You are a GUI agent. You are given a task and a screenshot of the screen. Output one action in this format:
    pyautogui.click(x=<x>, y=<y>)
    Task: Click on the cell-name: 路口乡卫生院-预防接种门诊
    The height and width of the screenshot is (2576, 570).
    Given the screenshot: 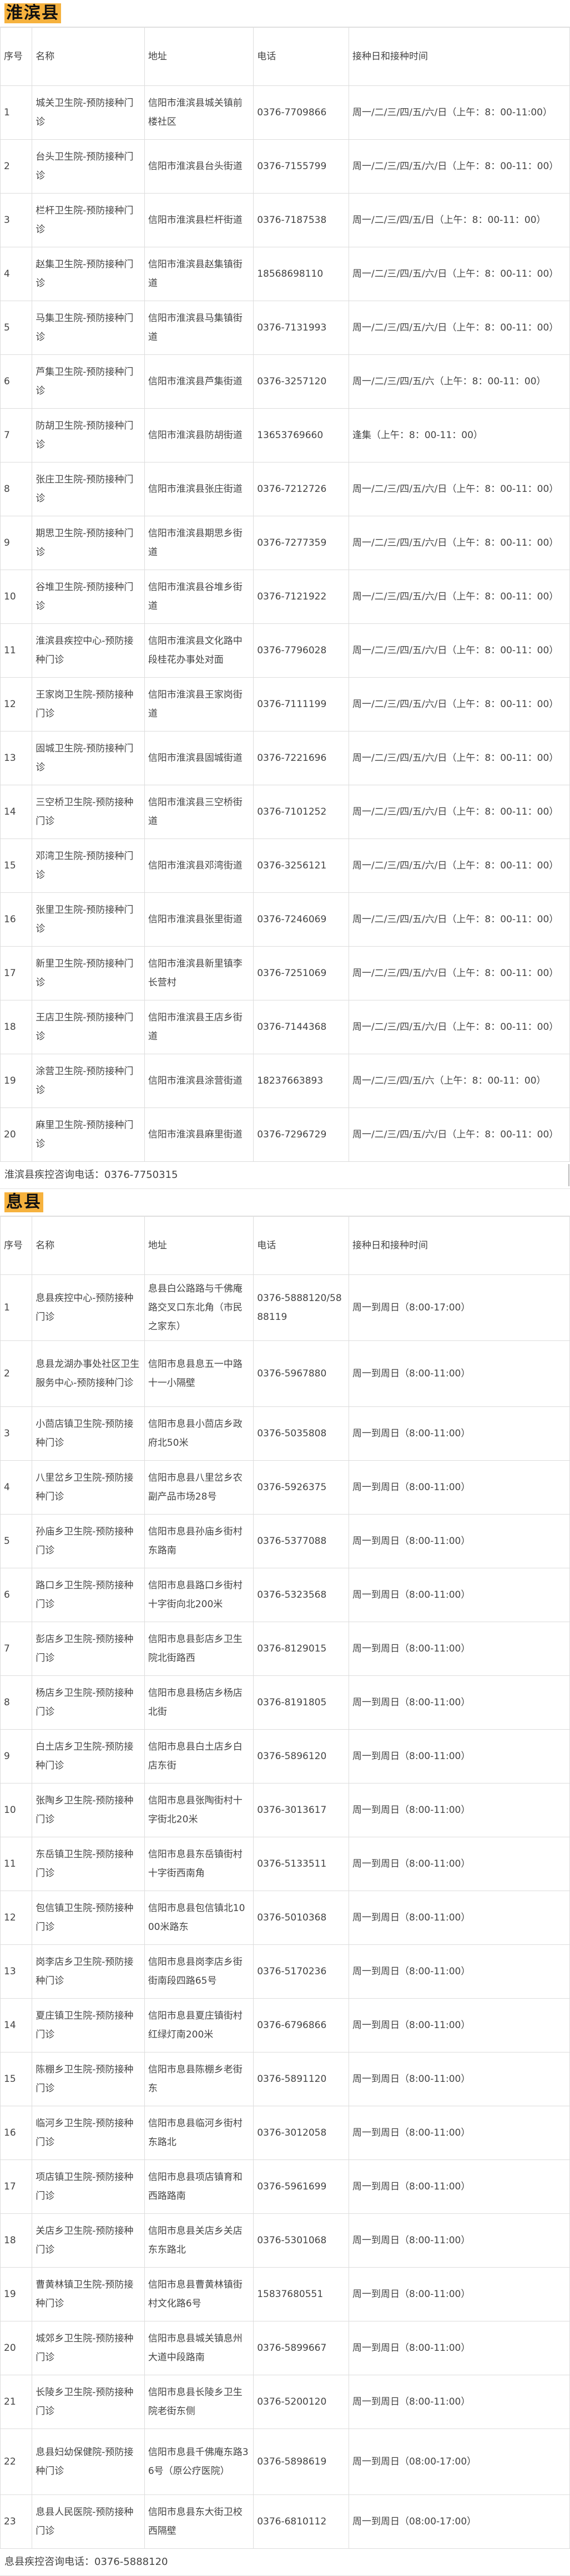 What is the action you would take?
    pyautogui.click(x=88, y=1595)
    